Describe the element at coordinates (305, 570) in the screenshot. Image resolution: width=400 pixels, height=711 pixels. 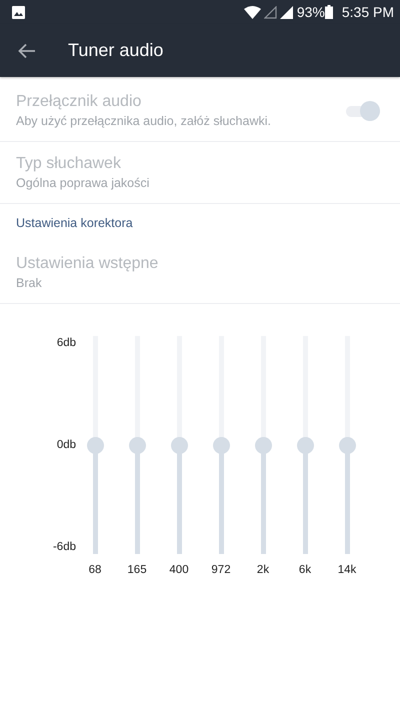
I see `frequency-label: 6k` at that location.